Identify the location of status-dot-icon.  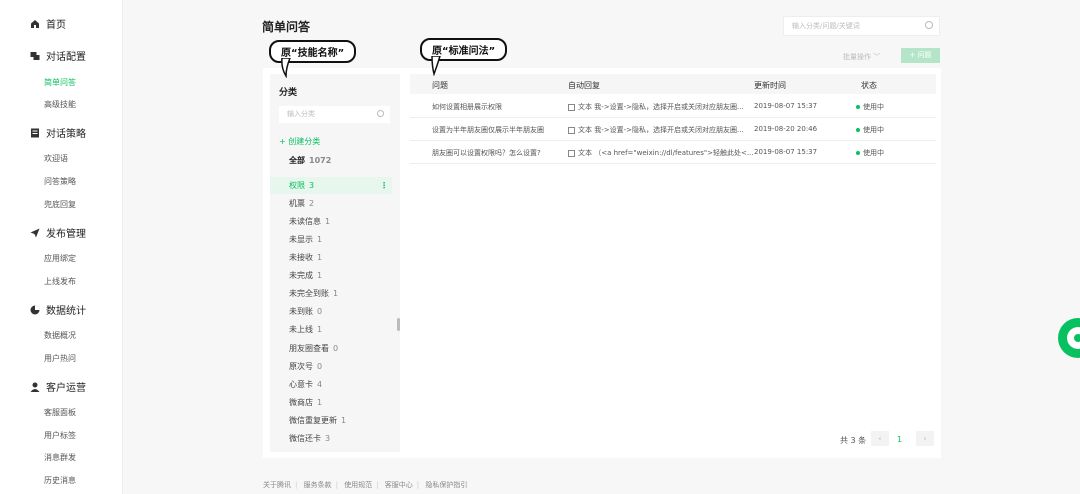
(858, 153).